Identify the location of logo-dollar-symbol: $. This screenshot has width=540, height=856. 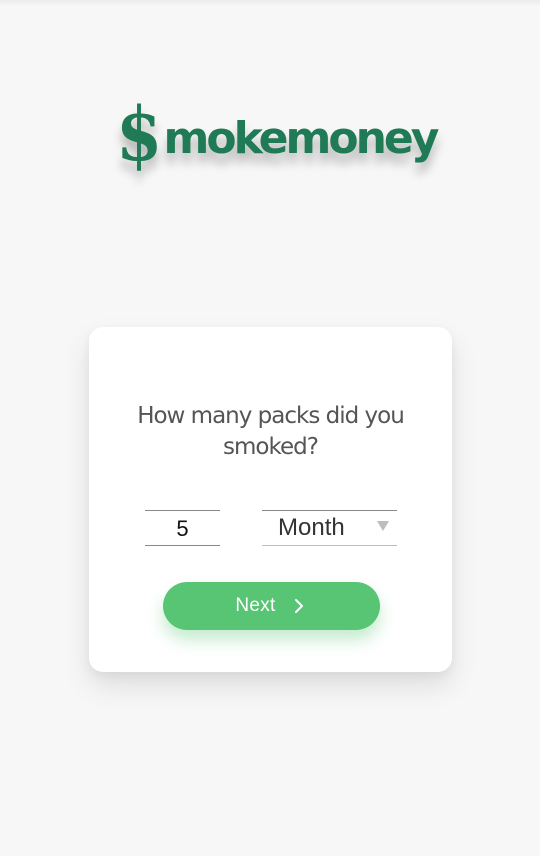
(139, 135).